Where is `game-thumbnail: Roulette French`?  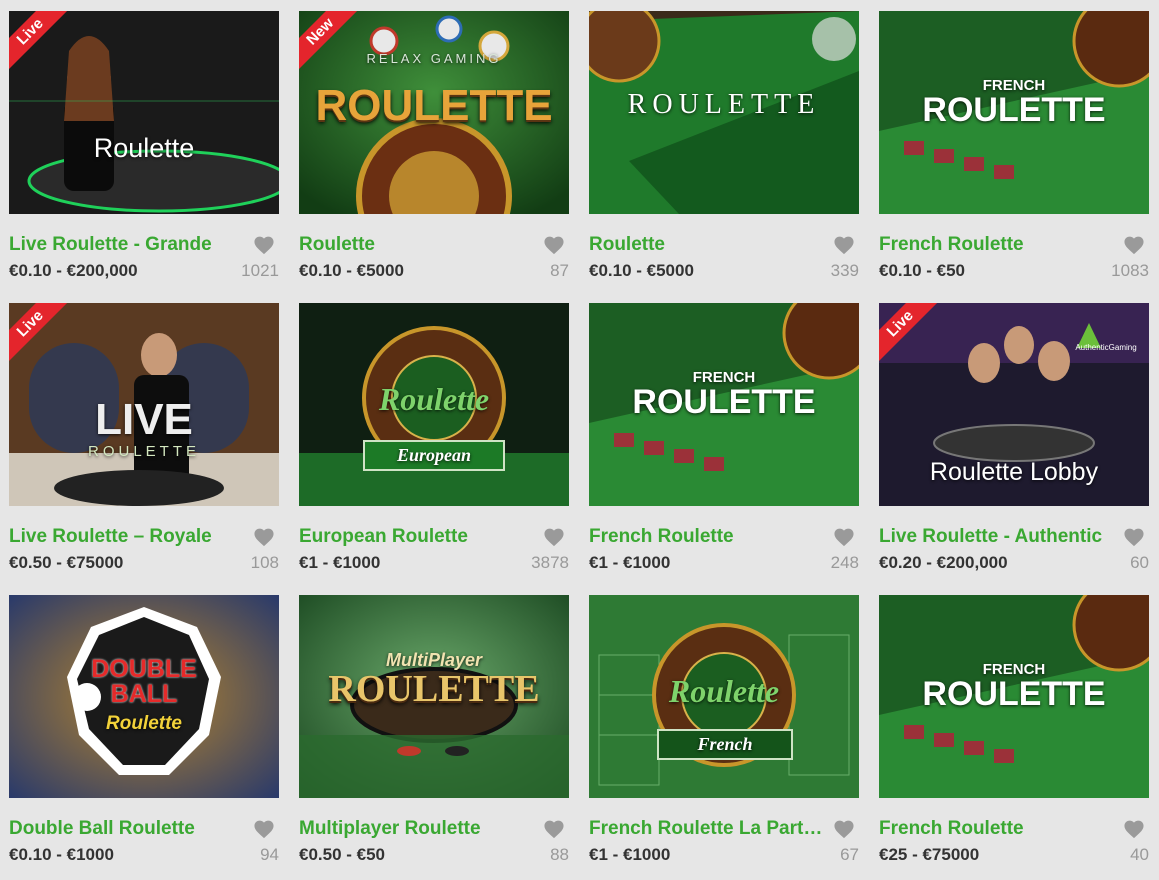 game-thumbnail: Roulette French is located at coordinates (724, 696).